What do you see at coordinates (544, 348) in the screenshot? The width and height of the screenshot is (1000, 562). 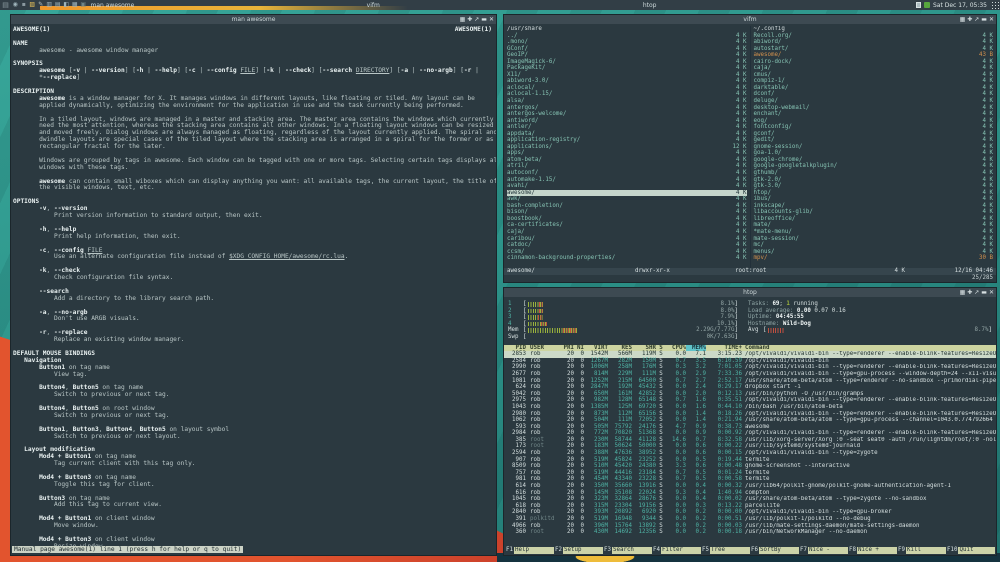 I see `column-header-user: USER` at bounding box center [544, 348].